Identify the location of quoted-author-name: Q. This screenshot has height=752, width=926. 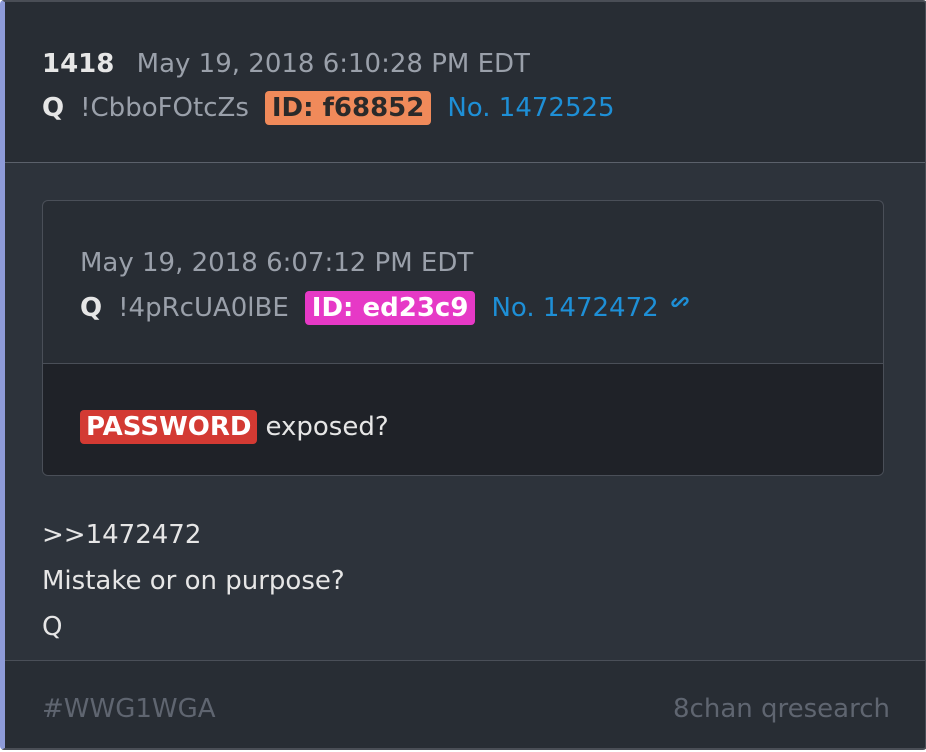
(91, 308).